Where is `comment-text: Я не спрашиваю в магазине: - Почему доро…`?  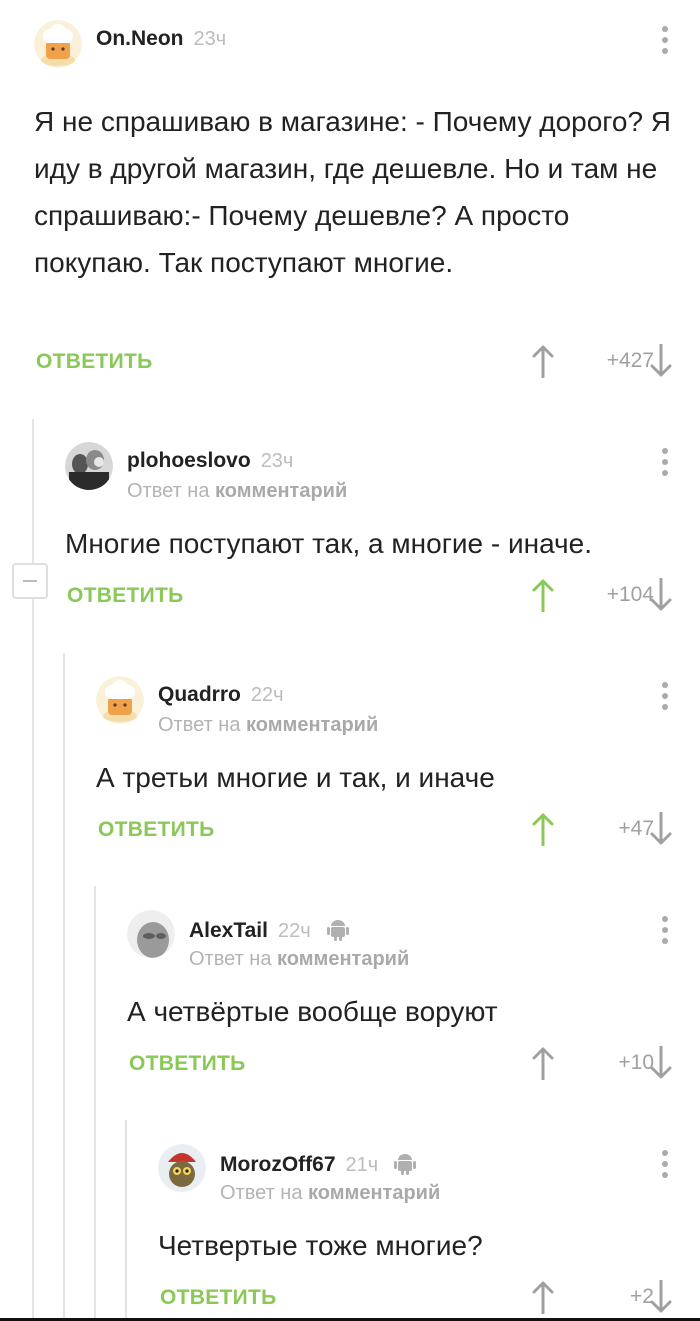
comment-text: Я не спрашиваю в магазине: - Почему доро… is located at coordinates (353, 192).